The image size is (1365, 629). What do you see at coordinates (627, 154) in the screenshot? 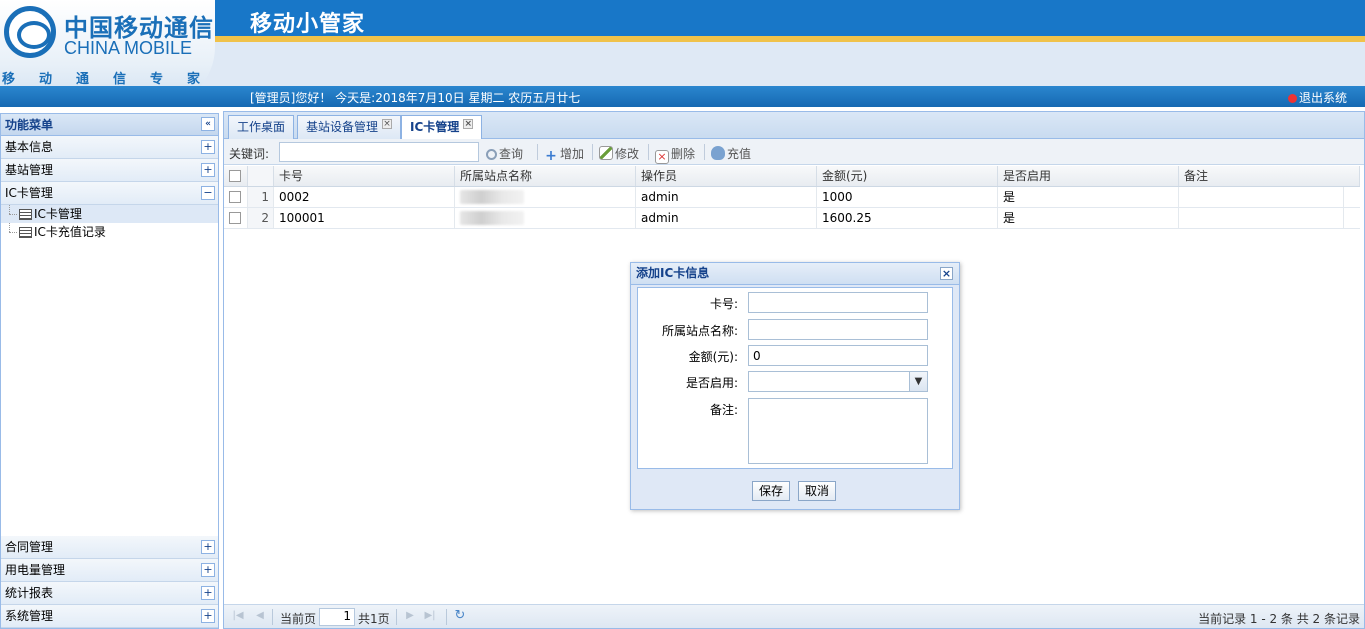
I see `edit-button-label: 修改` at bounding box center [627, 154].